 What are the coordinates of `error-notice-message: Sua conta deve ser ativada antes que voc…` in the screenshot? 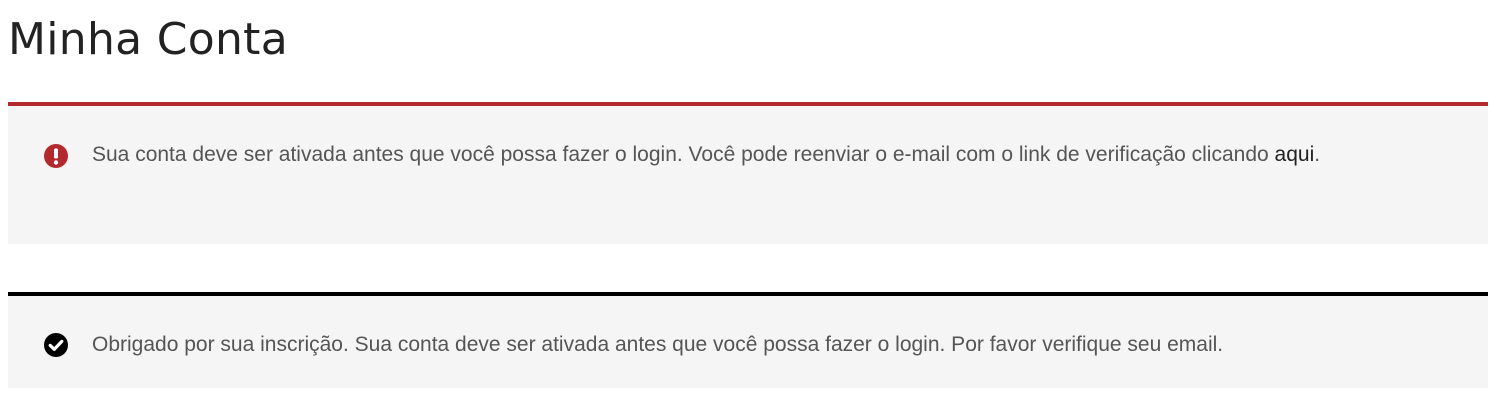 It's located at (770, 155).